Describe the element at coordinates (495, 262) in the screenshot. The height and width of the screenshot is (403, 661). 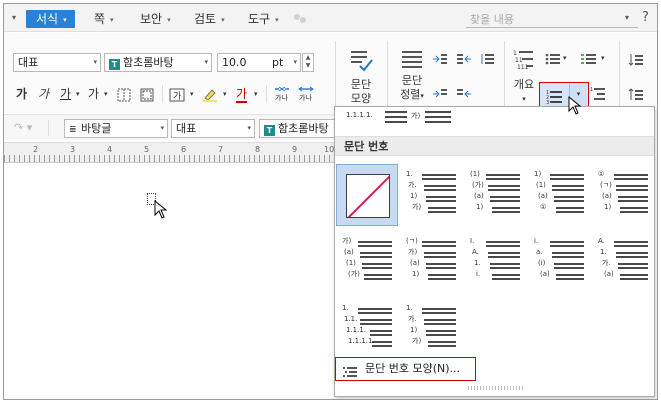
I see `gallery-item: I. A. 1. i.` at that location.